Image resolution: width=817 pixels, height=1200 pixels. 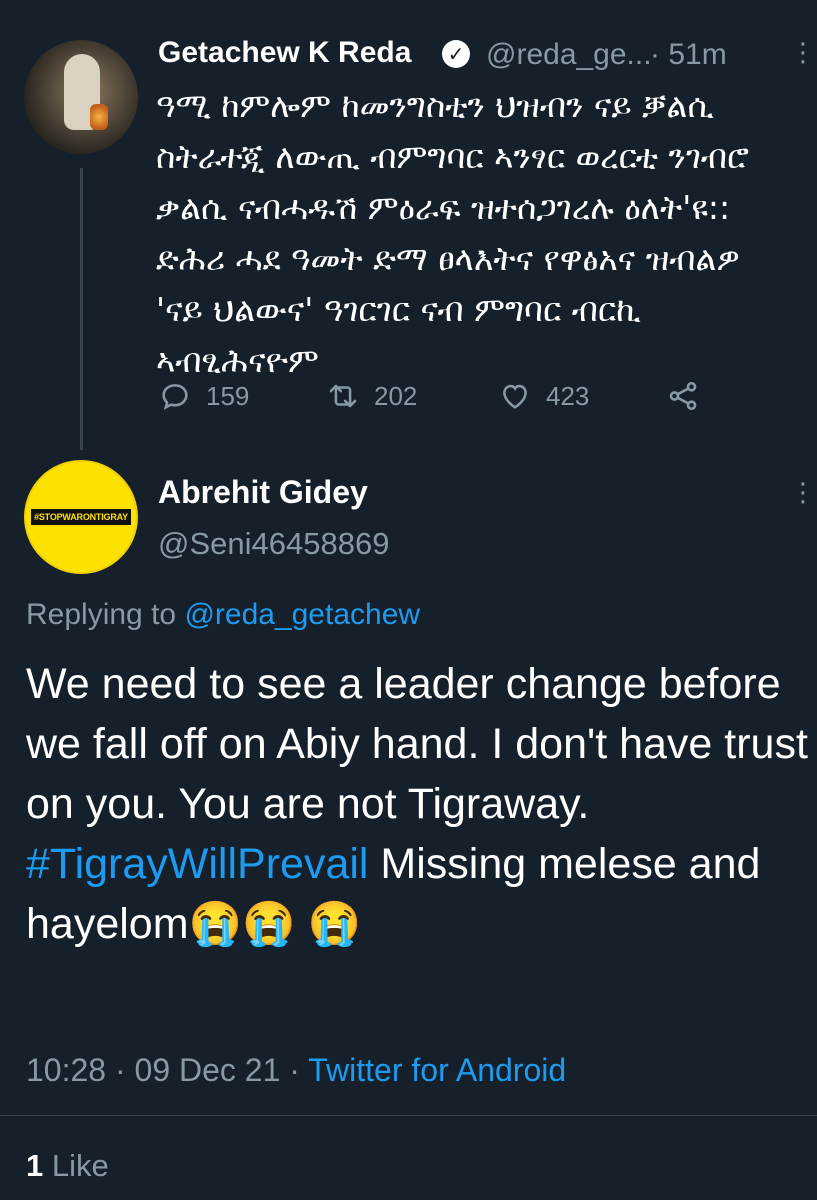 I want to click on like-label: Like, so click(x=80, y=1165).